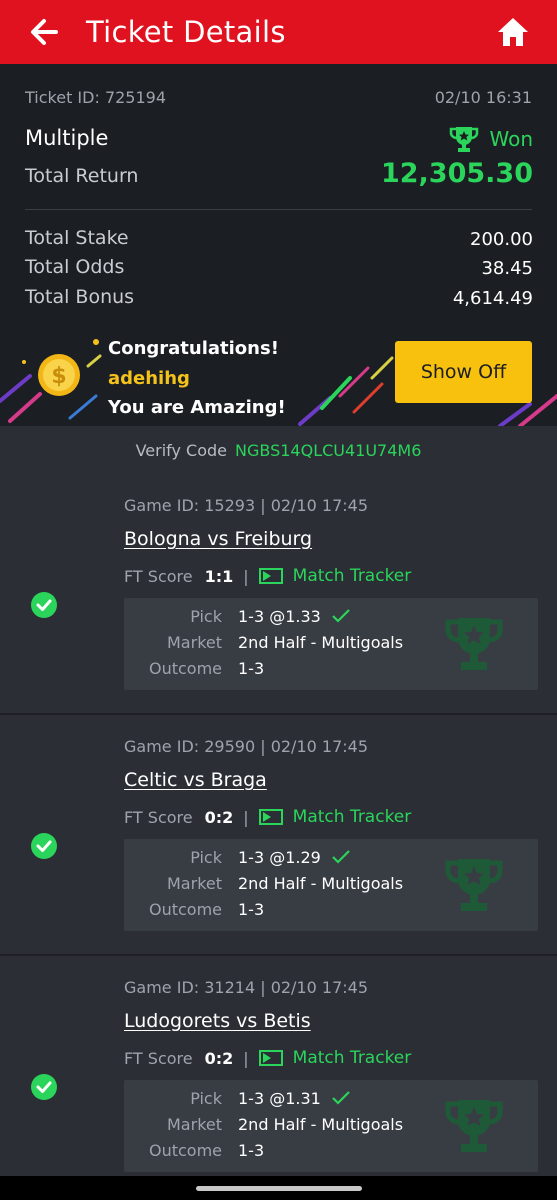  Describe the element at coordinates (483, 97) in the screenshot. I see `ticket-date: 02/10 16:31` at that location.